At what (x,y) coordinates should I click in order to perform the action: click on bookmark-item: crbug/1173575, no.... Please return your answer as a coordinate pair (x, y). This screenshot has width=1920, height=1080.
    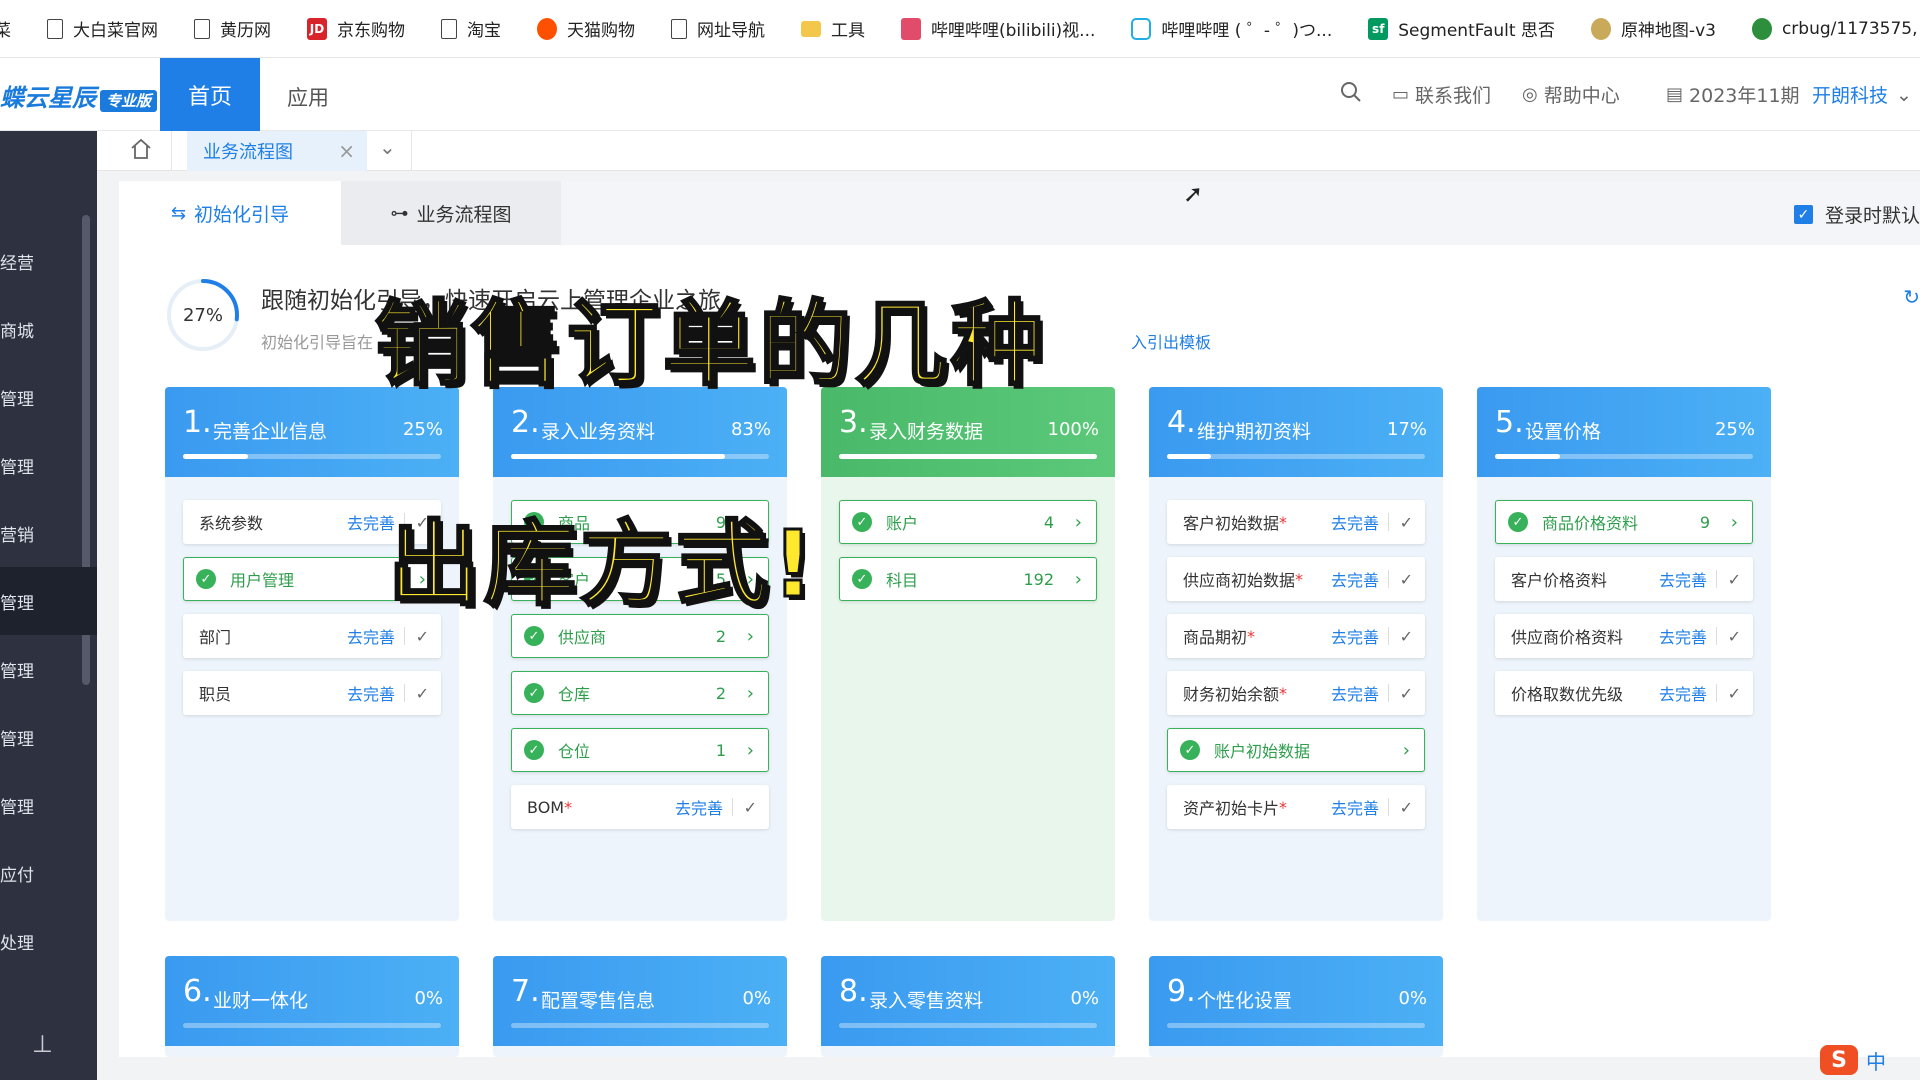
    Looking at the image, I should click on (1835, 28).